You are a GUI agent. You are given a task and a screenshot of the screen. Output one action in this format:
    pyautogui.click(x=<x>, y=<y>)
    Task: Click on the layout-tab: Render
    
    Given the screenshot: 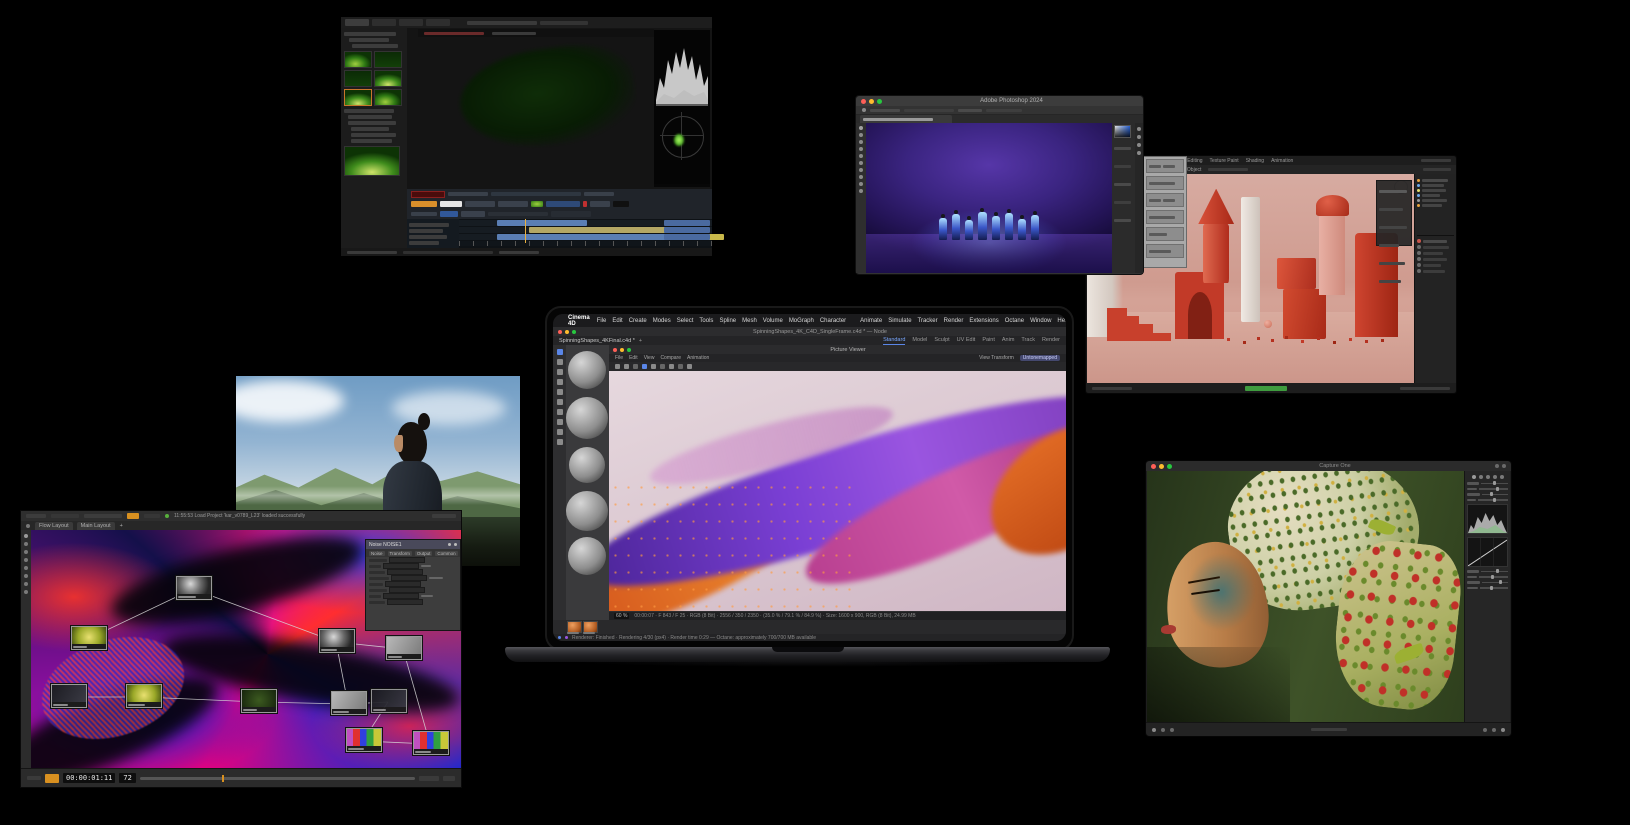 What is the action you would take?
    pyautogui.click(x=1051, y=341)
    